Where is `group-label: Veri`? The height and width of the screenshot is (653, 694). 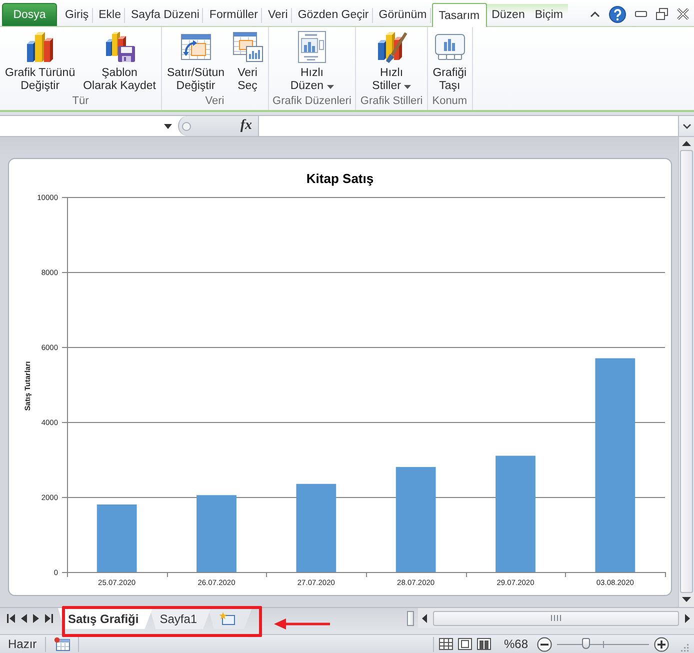 group-label: Veri is located at coordinates (215, 101).